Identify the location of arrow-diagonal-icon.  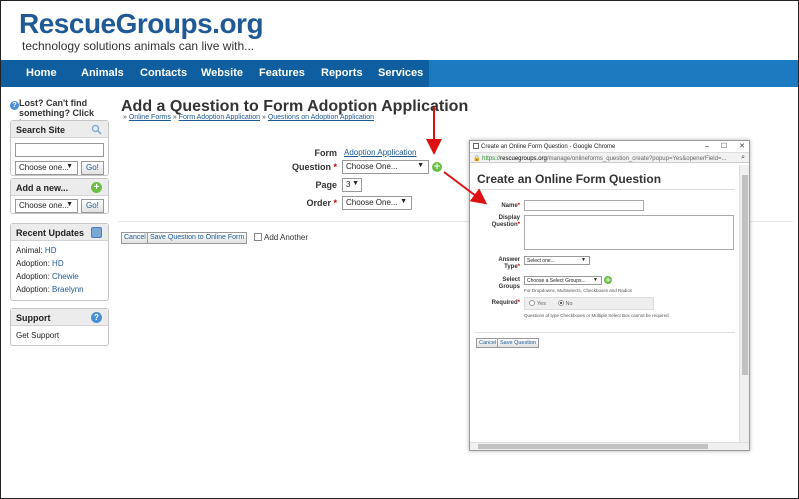
(465, 188).